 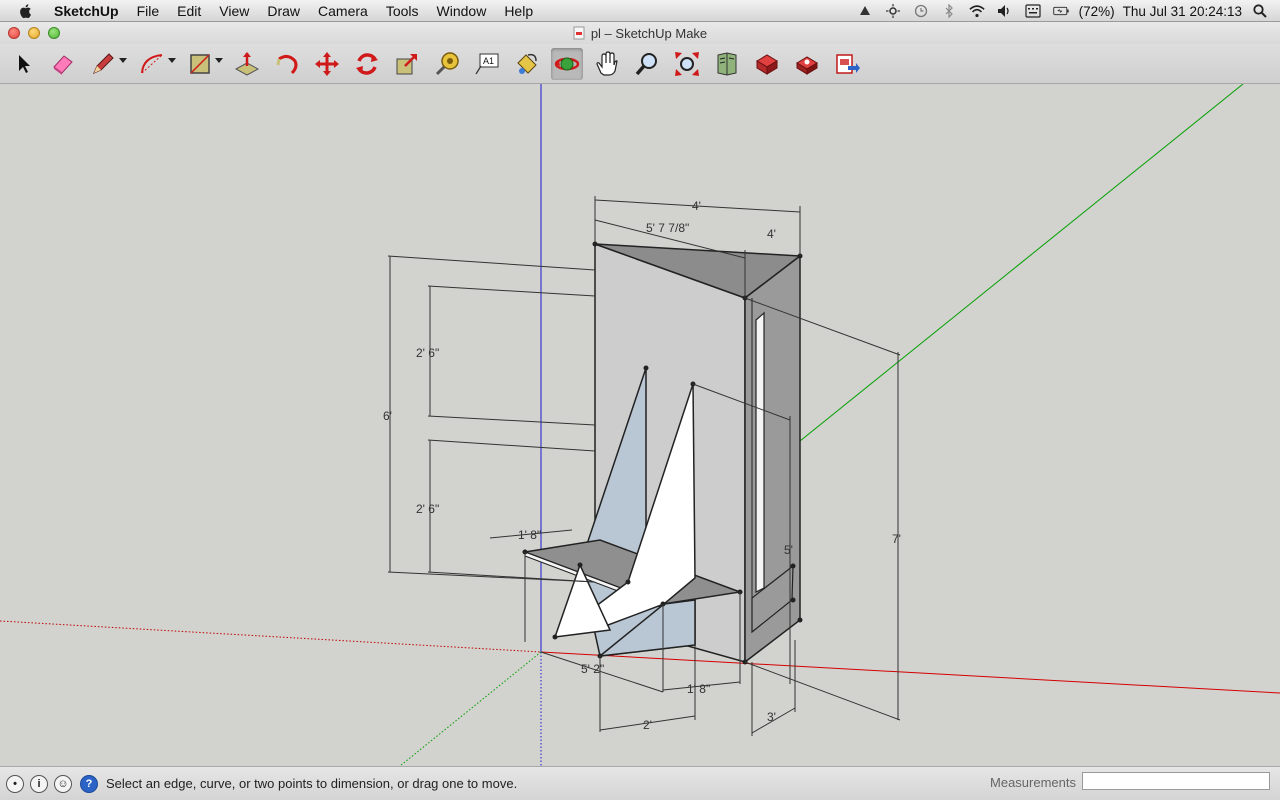 I want to click on eraser-tool-icon, so click(x=63, y=64).